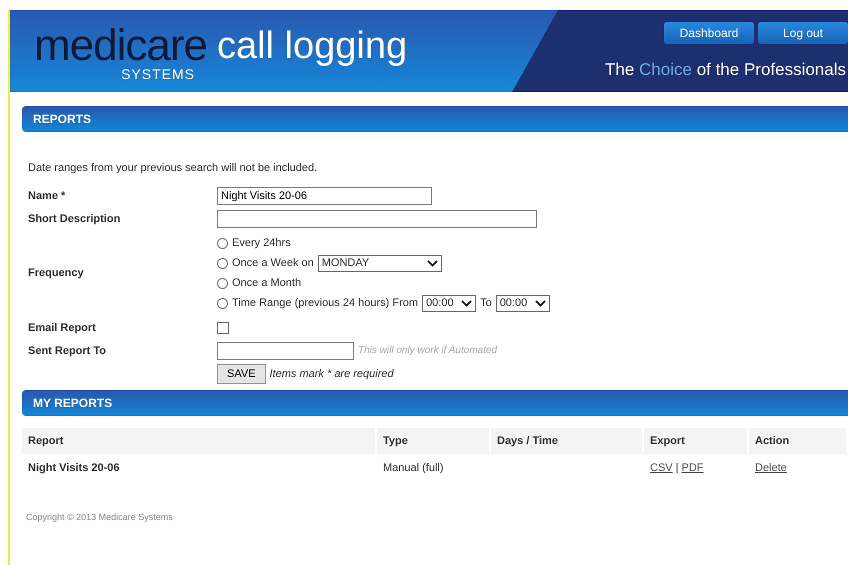 The height and width of the screenshot is (565, 848). Describe the element at coordinates (62, 328) in the screenshot. I see `field-label: Email Report` at that location.